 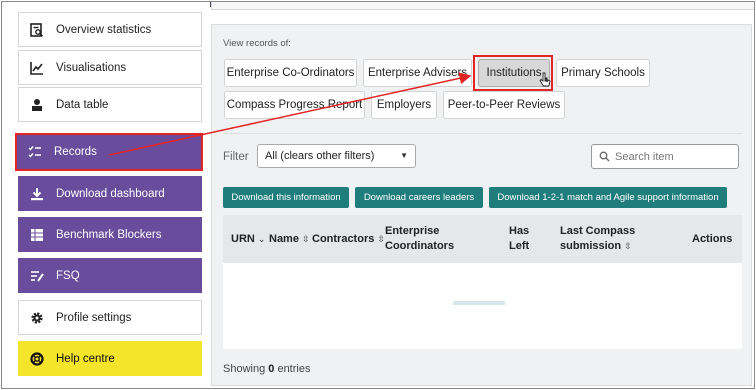 I want to click on sidebar-item-label: Overview statistics, so click(x=104, y=29).